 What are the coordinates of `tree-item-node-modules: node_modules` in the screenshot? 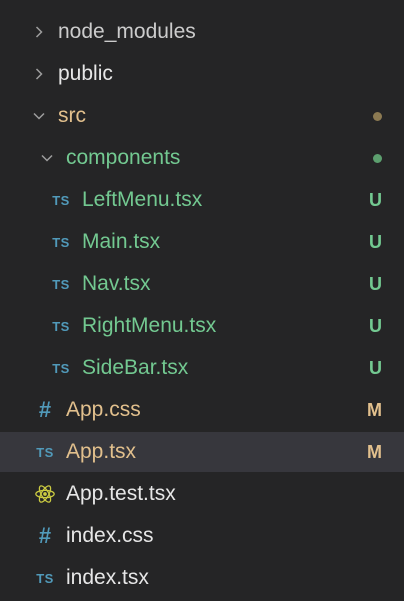 It's located at (202, 32).